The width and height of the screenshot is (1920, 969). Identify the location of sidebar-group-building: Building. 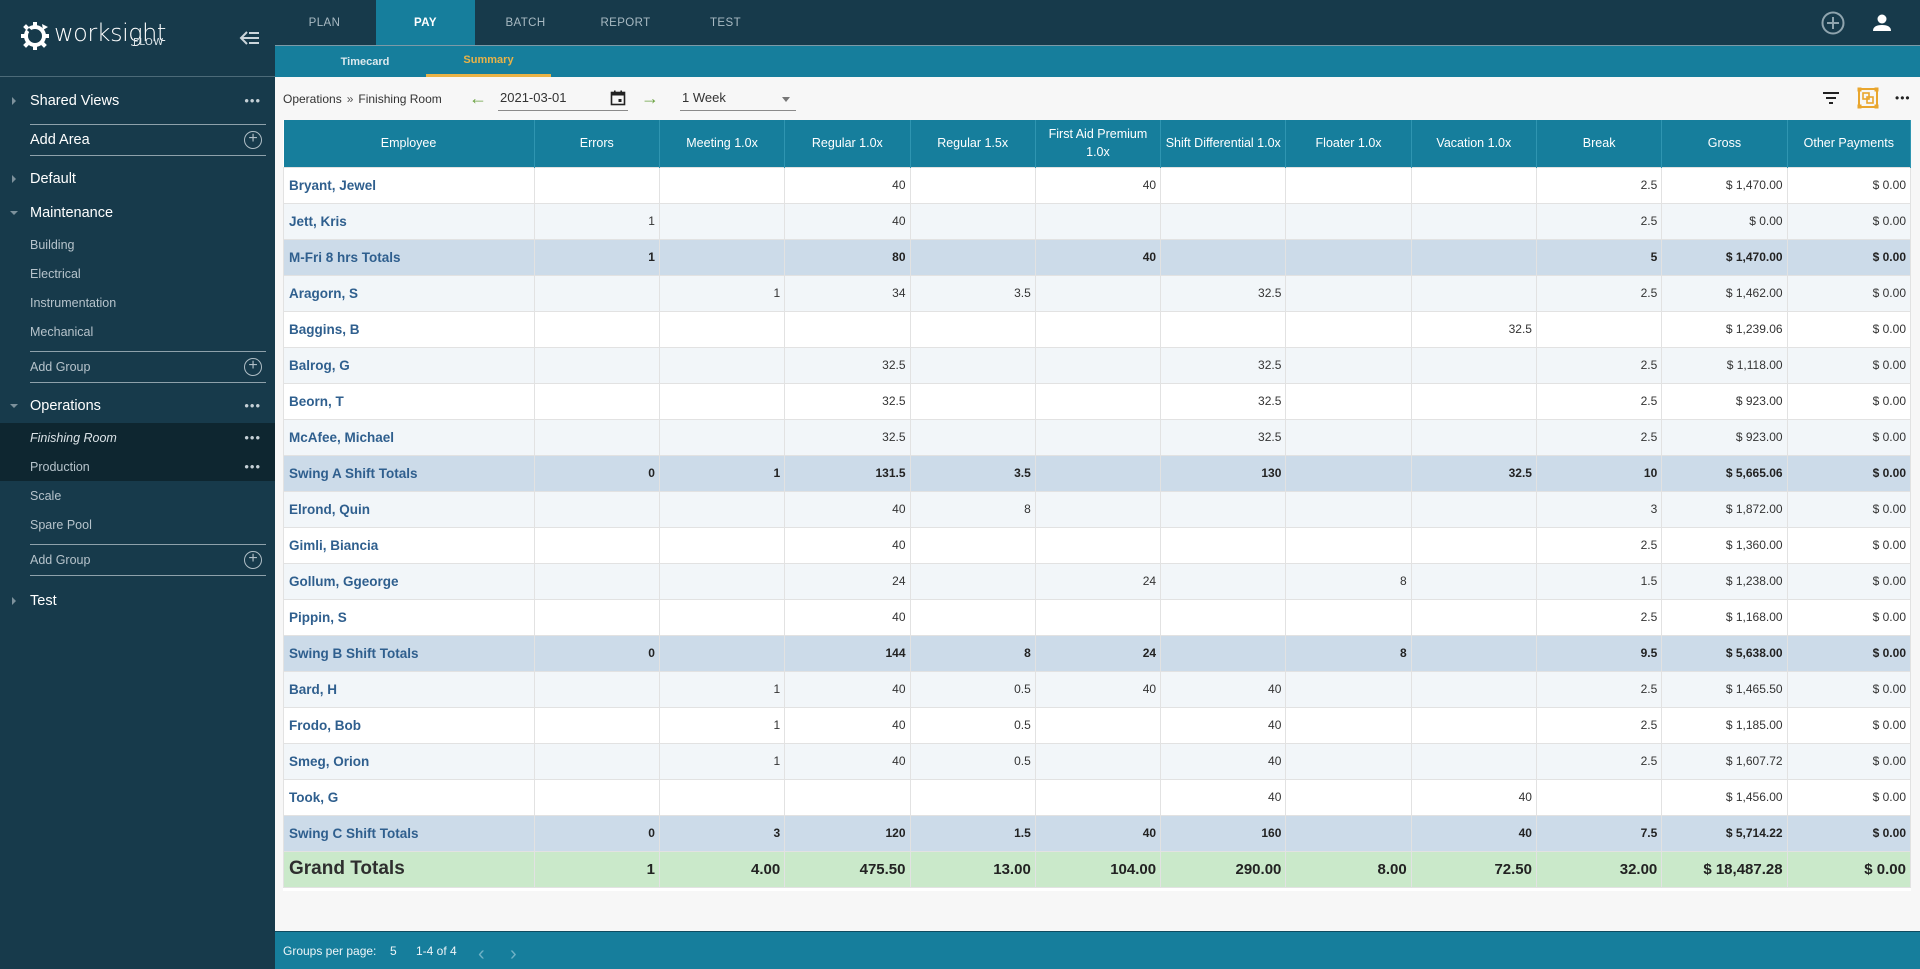
(137, 244).